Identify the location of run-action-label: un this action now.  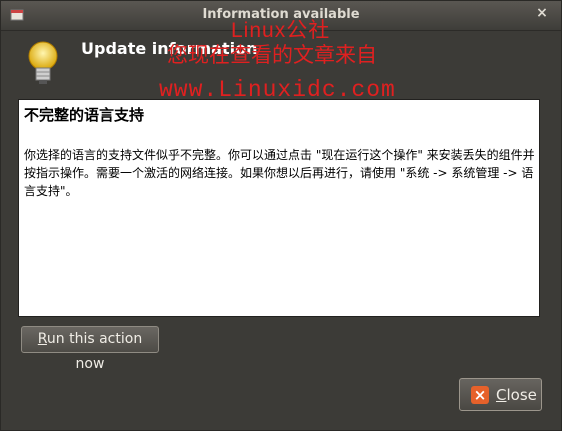
(94, 351).